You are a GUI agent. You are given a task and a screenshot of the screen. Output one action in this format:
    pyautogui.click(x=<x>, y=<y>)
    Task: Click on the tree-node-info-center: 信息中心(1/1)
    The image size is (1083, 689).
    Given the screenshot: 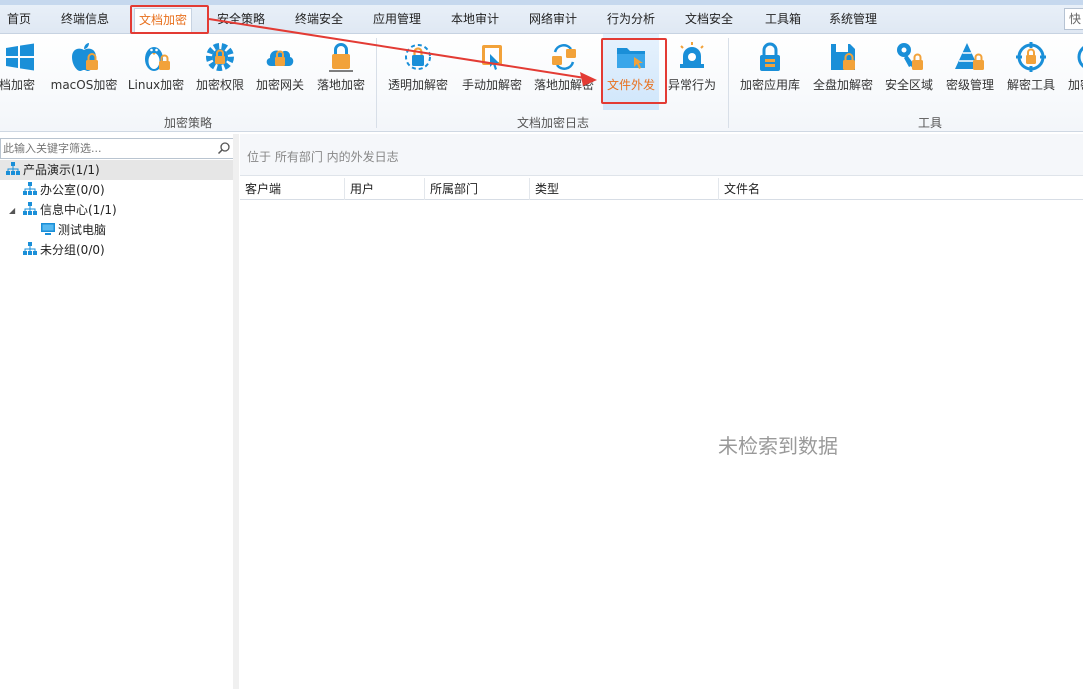 What is the action you would take?
    pyautogui.click(x=69, y=210)
    